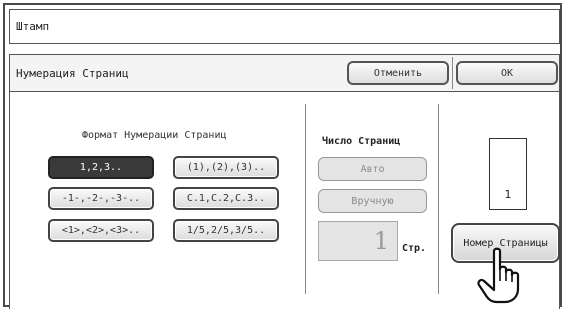  I want to click on section-divider-left, so click(305, 199).